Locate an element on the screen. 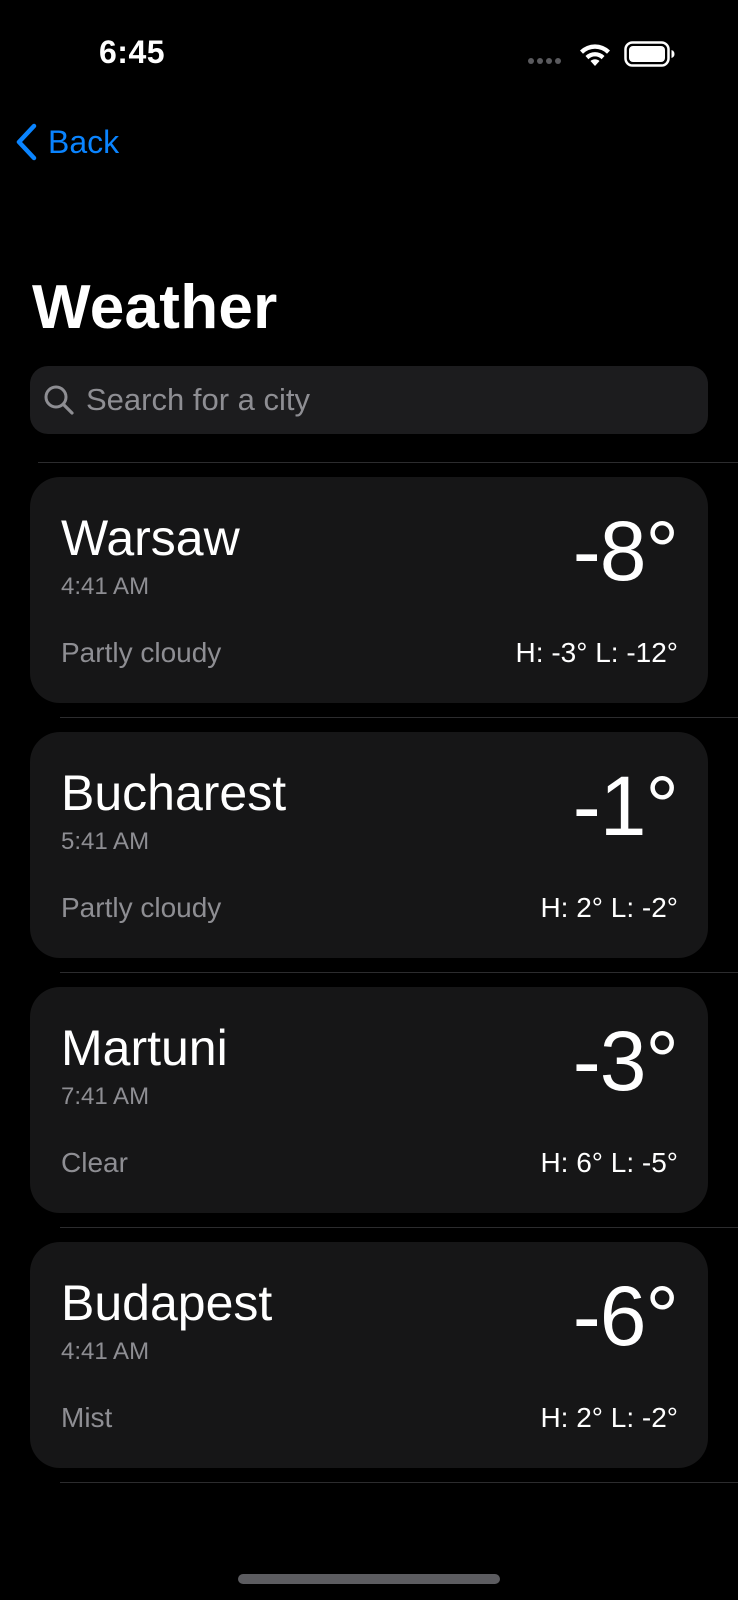 The image size is (738, 1600). chevron-left-icon is located at coordinates (26, 142).